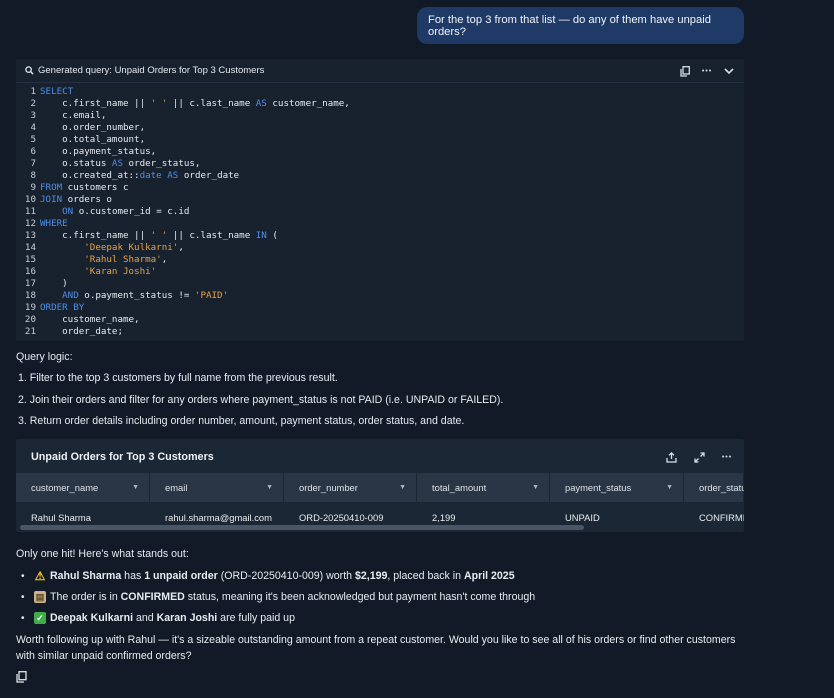 Image resolution: width=834 pixels, height=698 pixels. I want to click on code-line: 9 FROM customers c, so click(380, 188).